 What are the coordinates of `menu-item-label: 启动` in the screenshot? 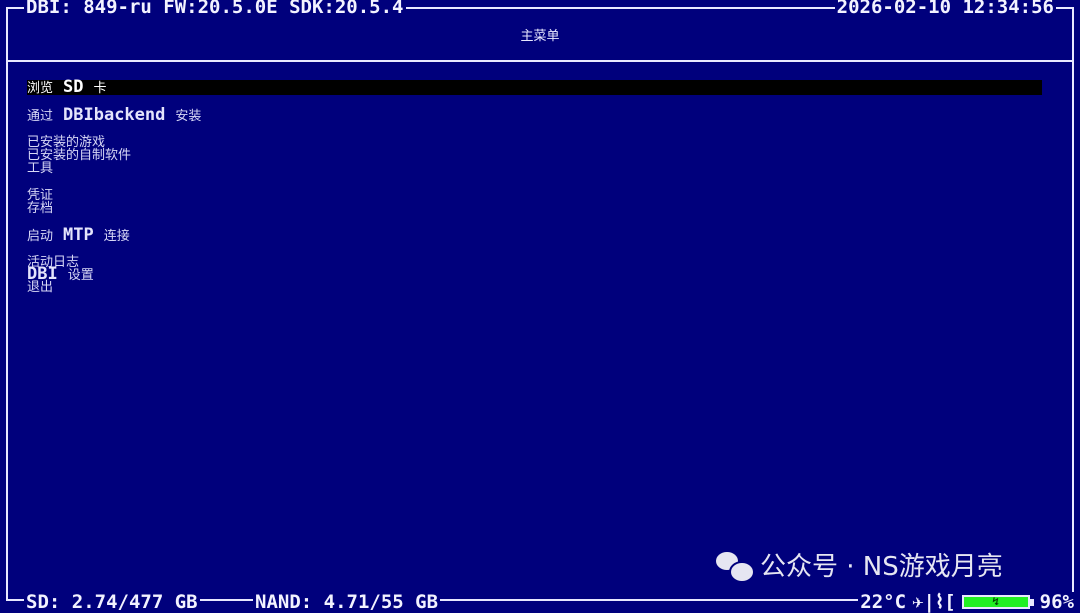 It's located at (40, 236).